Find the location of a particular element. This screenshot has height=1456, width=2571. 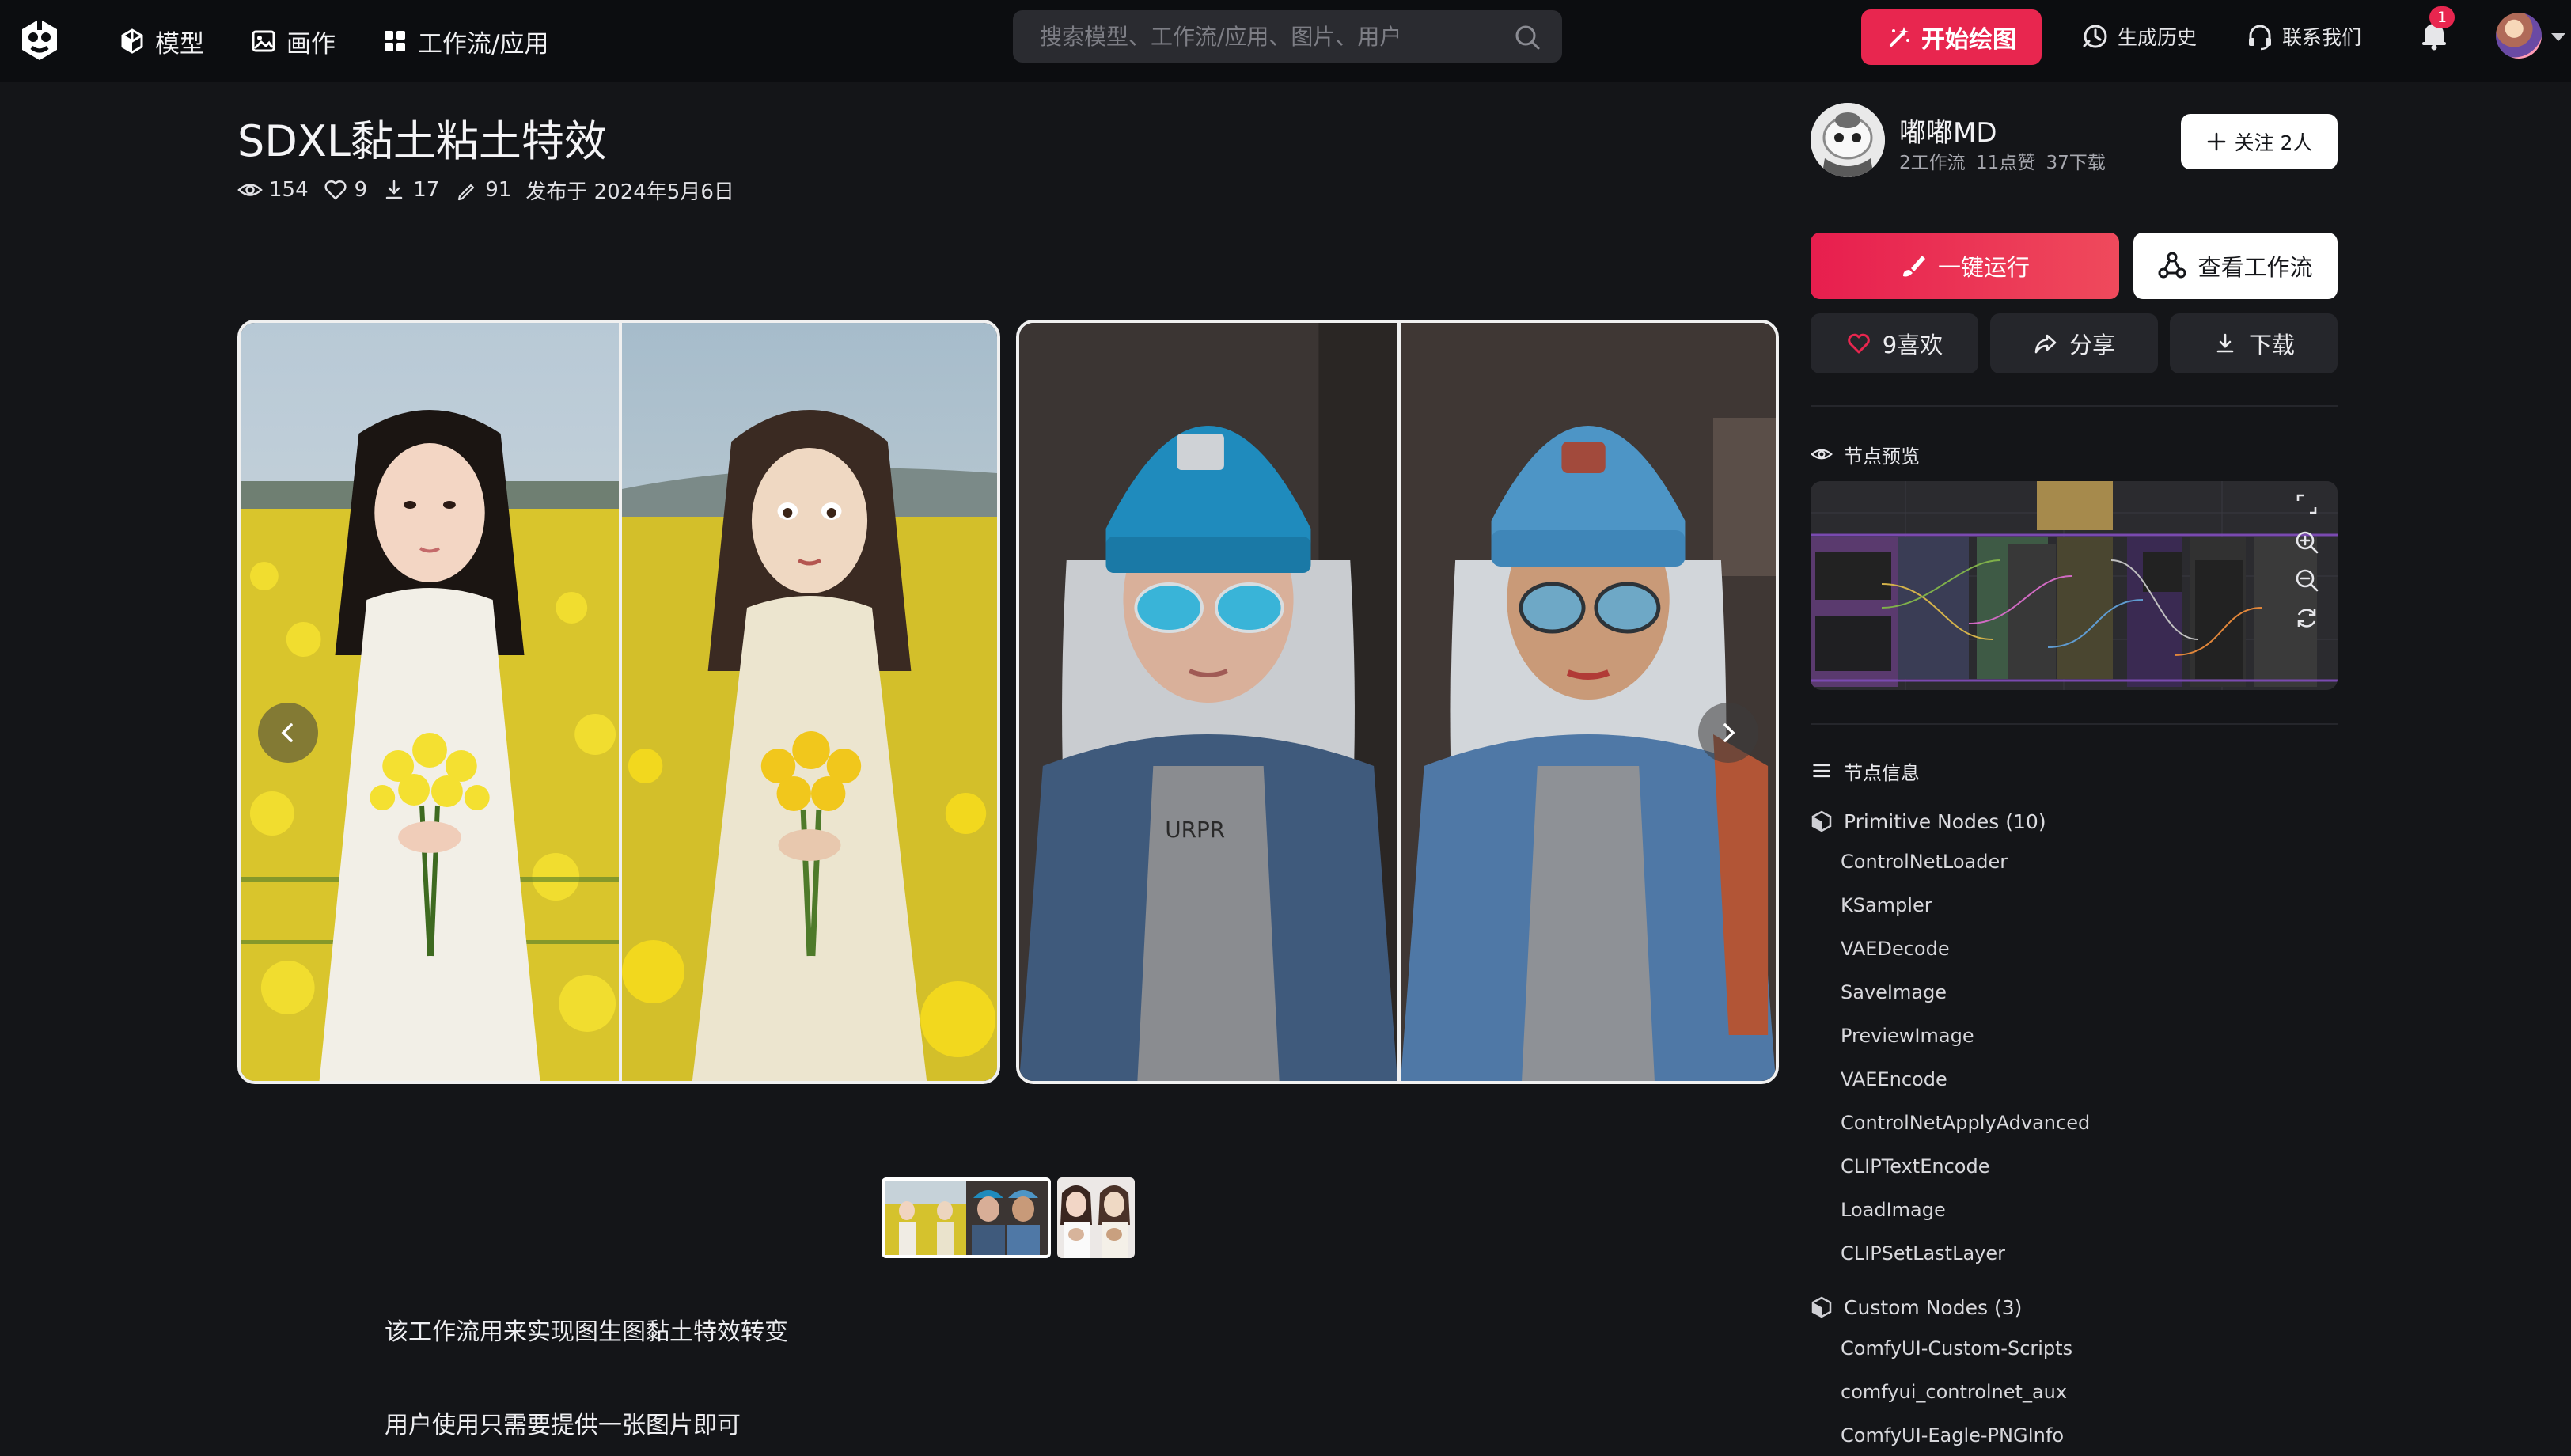

node-preview-tools is located at coordinates (2306, 570).